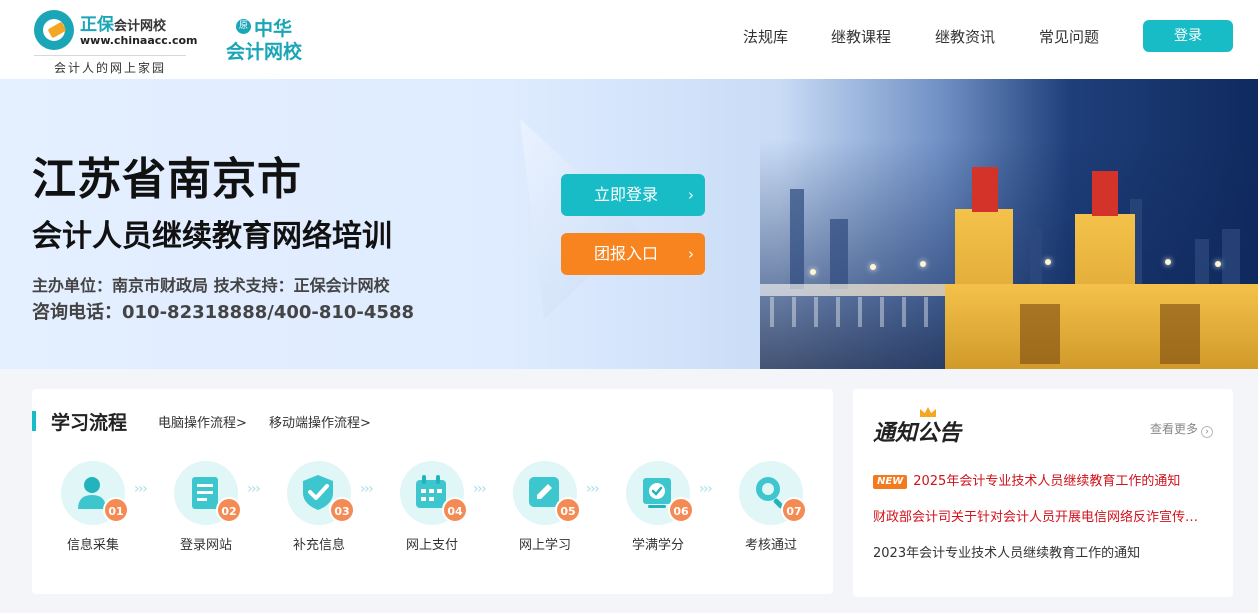  Describe the element at coordinates (205, 545) in the screenshot. I see `step-label: 登录网站` at that location.